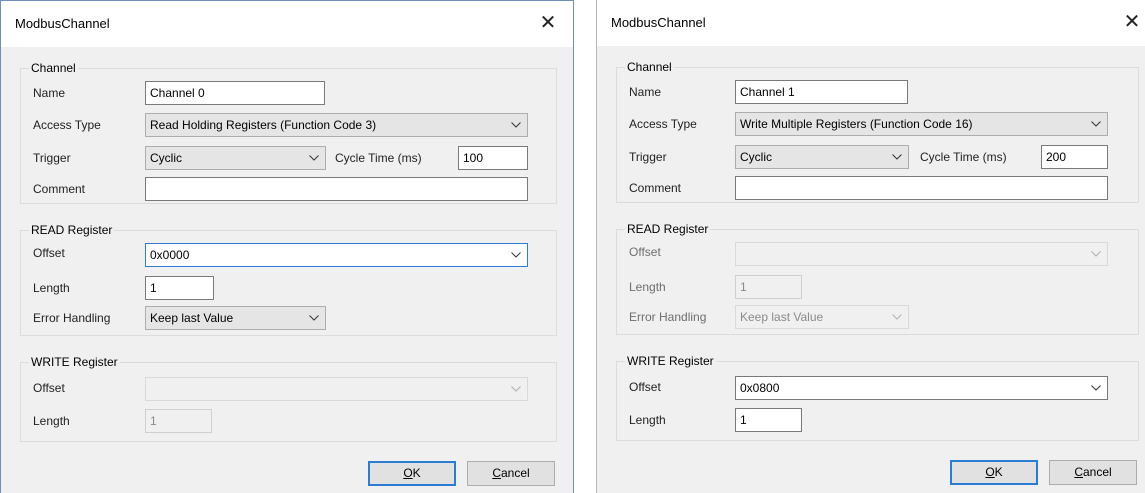  Describe the element at coordinates (263, 125) in the screenshot. I see `access-type-value: Read Holding Registers (Function Code 3)` at that location.